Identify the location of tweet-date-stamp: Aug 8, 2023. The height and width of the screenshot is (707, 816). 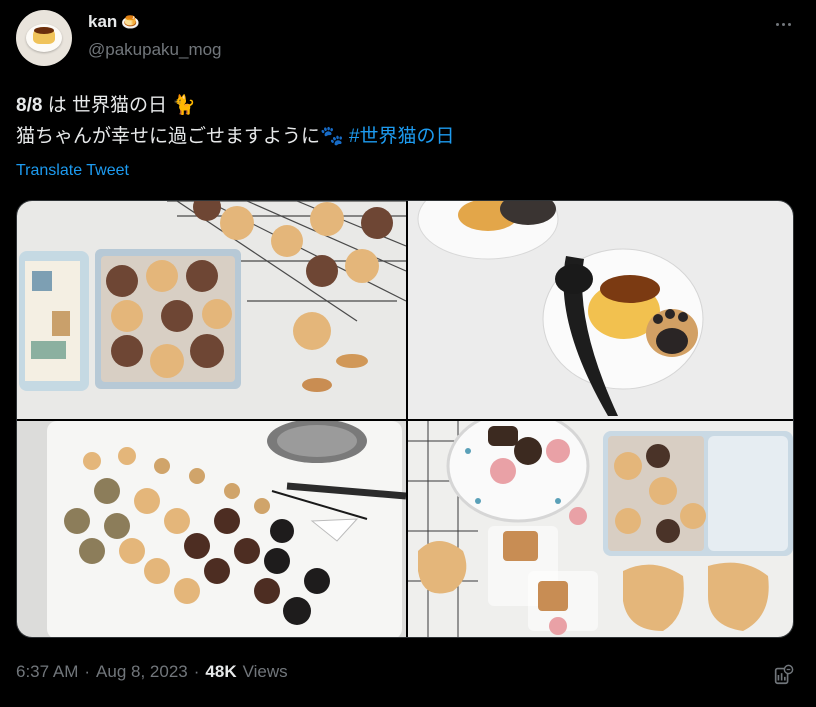
(142, 672).